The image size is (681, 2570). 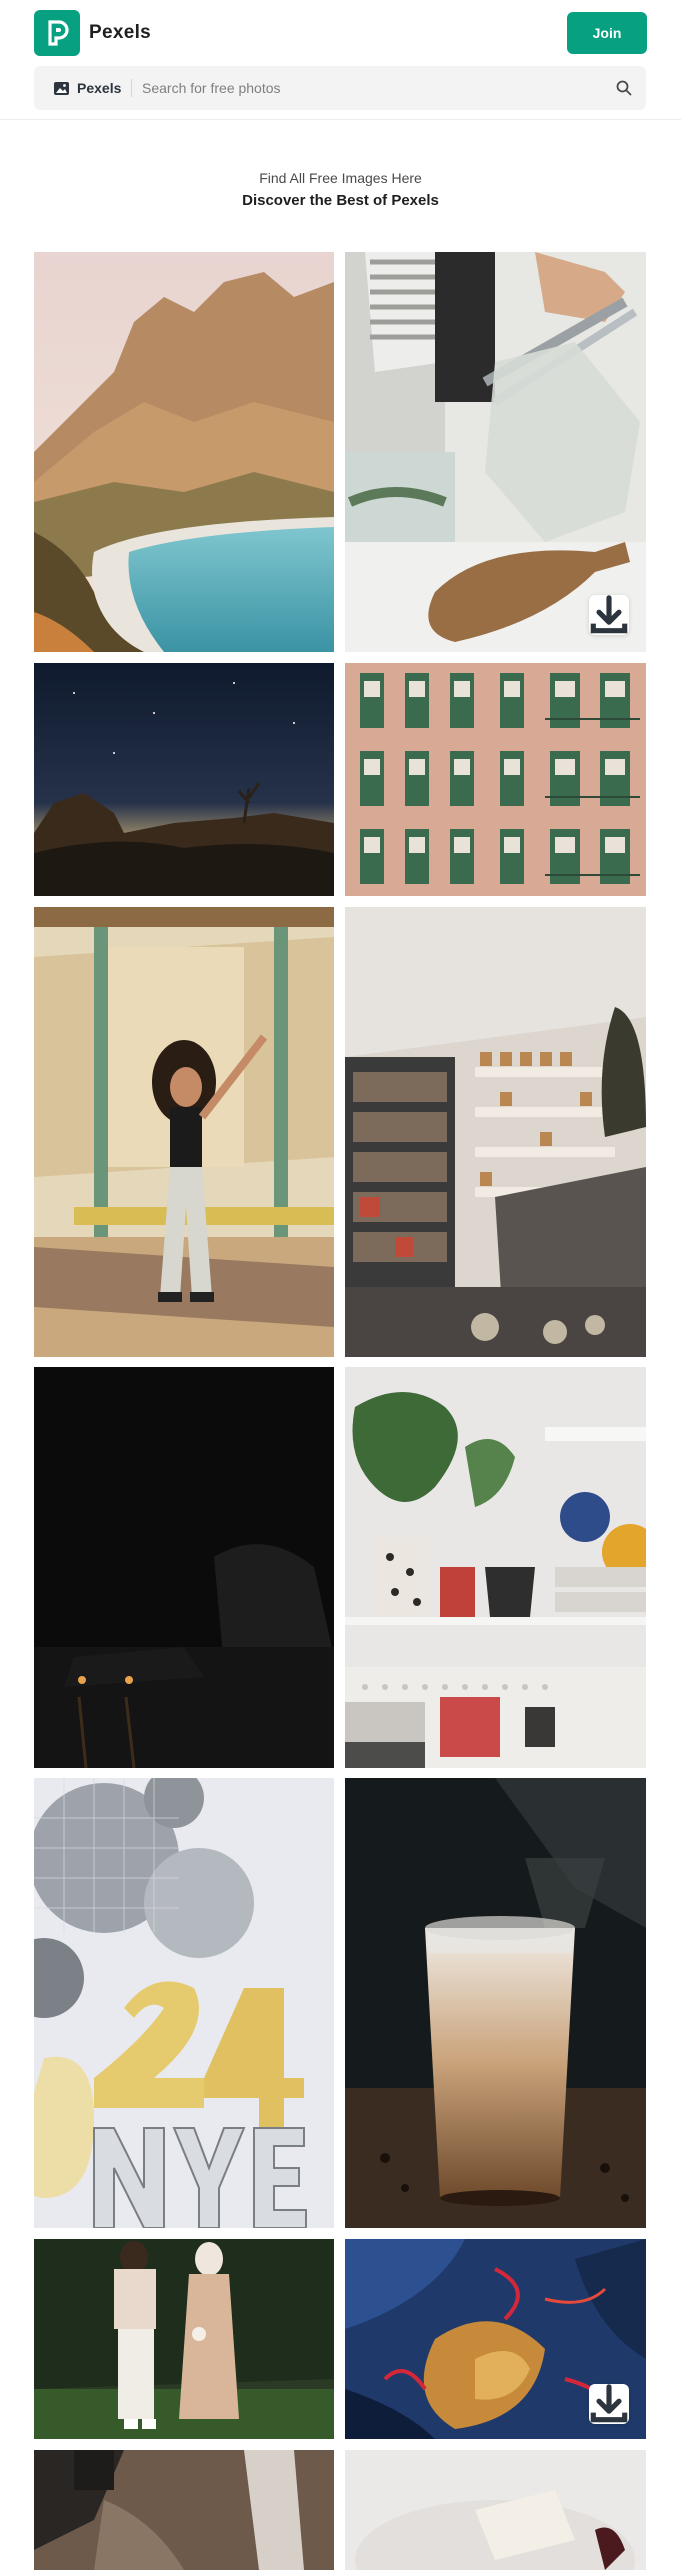 I want to click on search-type-label: Pexels, so click(x=99, y=88).